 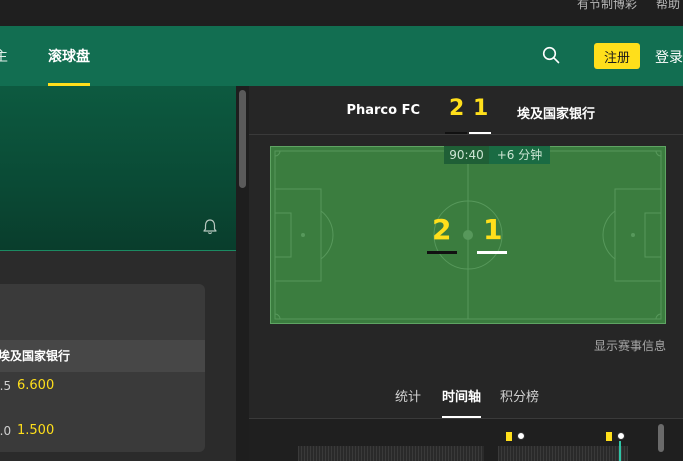 I want to click on match-clock: 90:40, so click(x=466, y=155).